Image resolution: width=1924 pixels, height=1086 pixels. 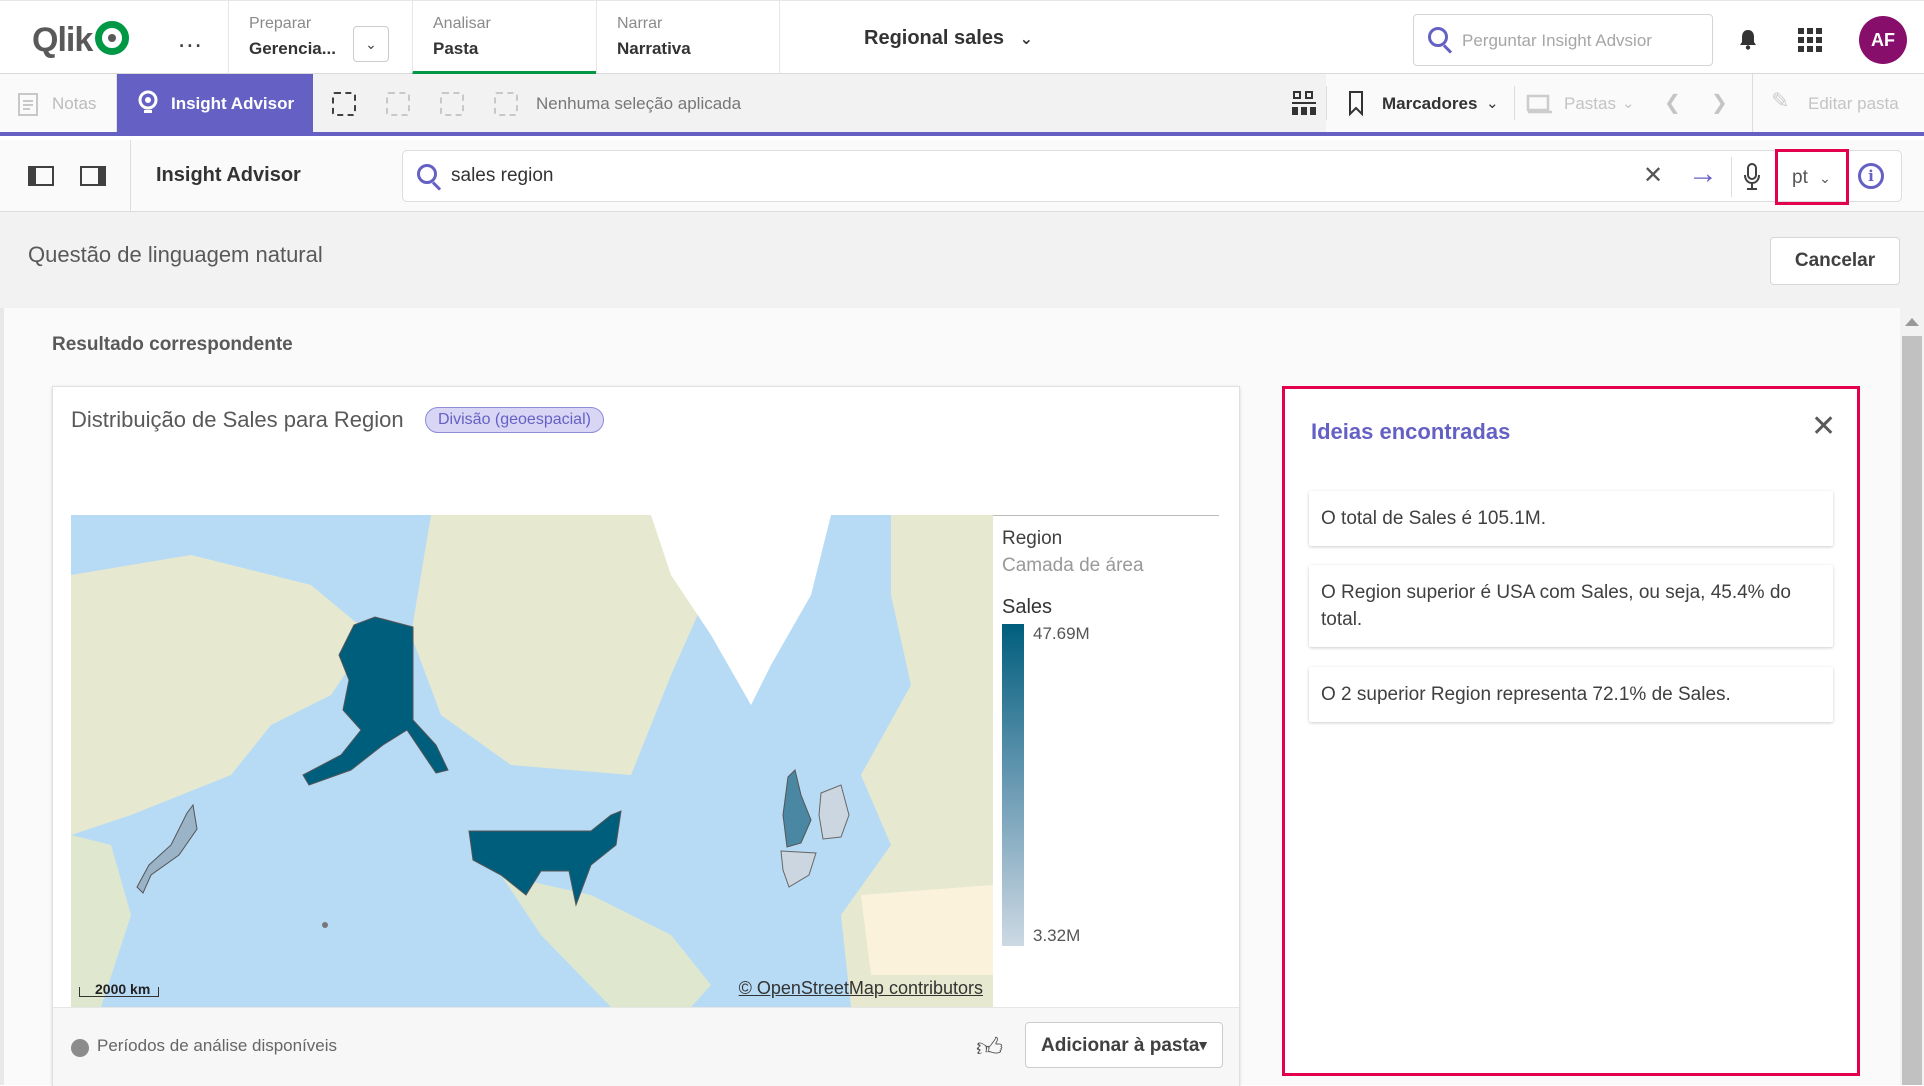 I want to click on qlik-logo: Qlik, so click(x=81, y=40).